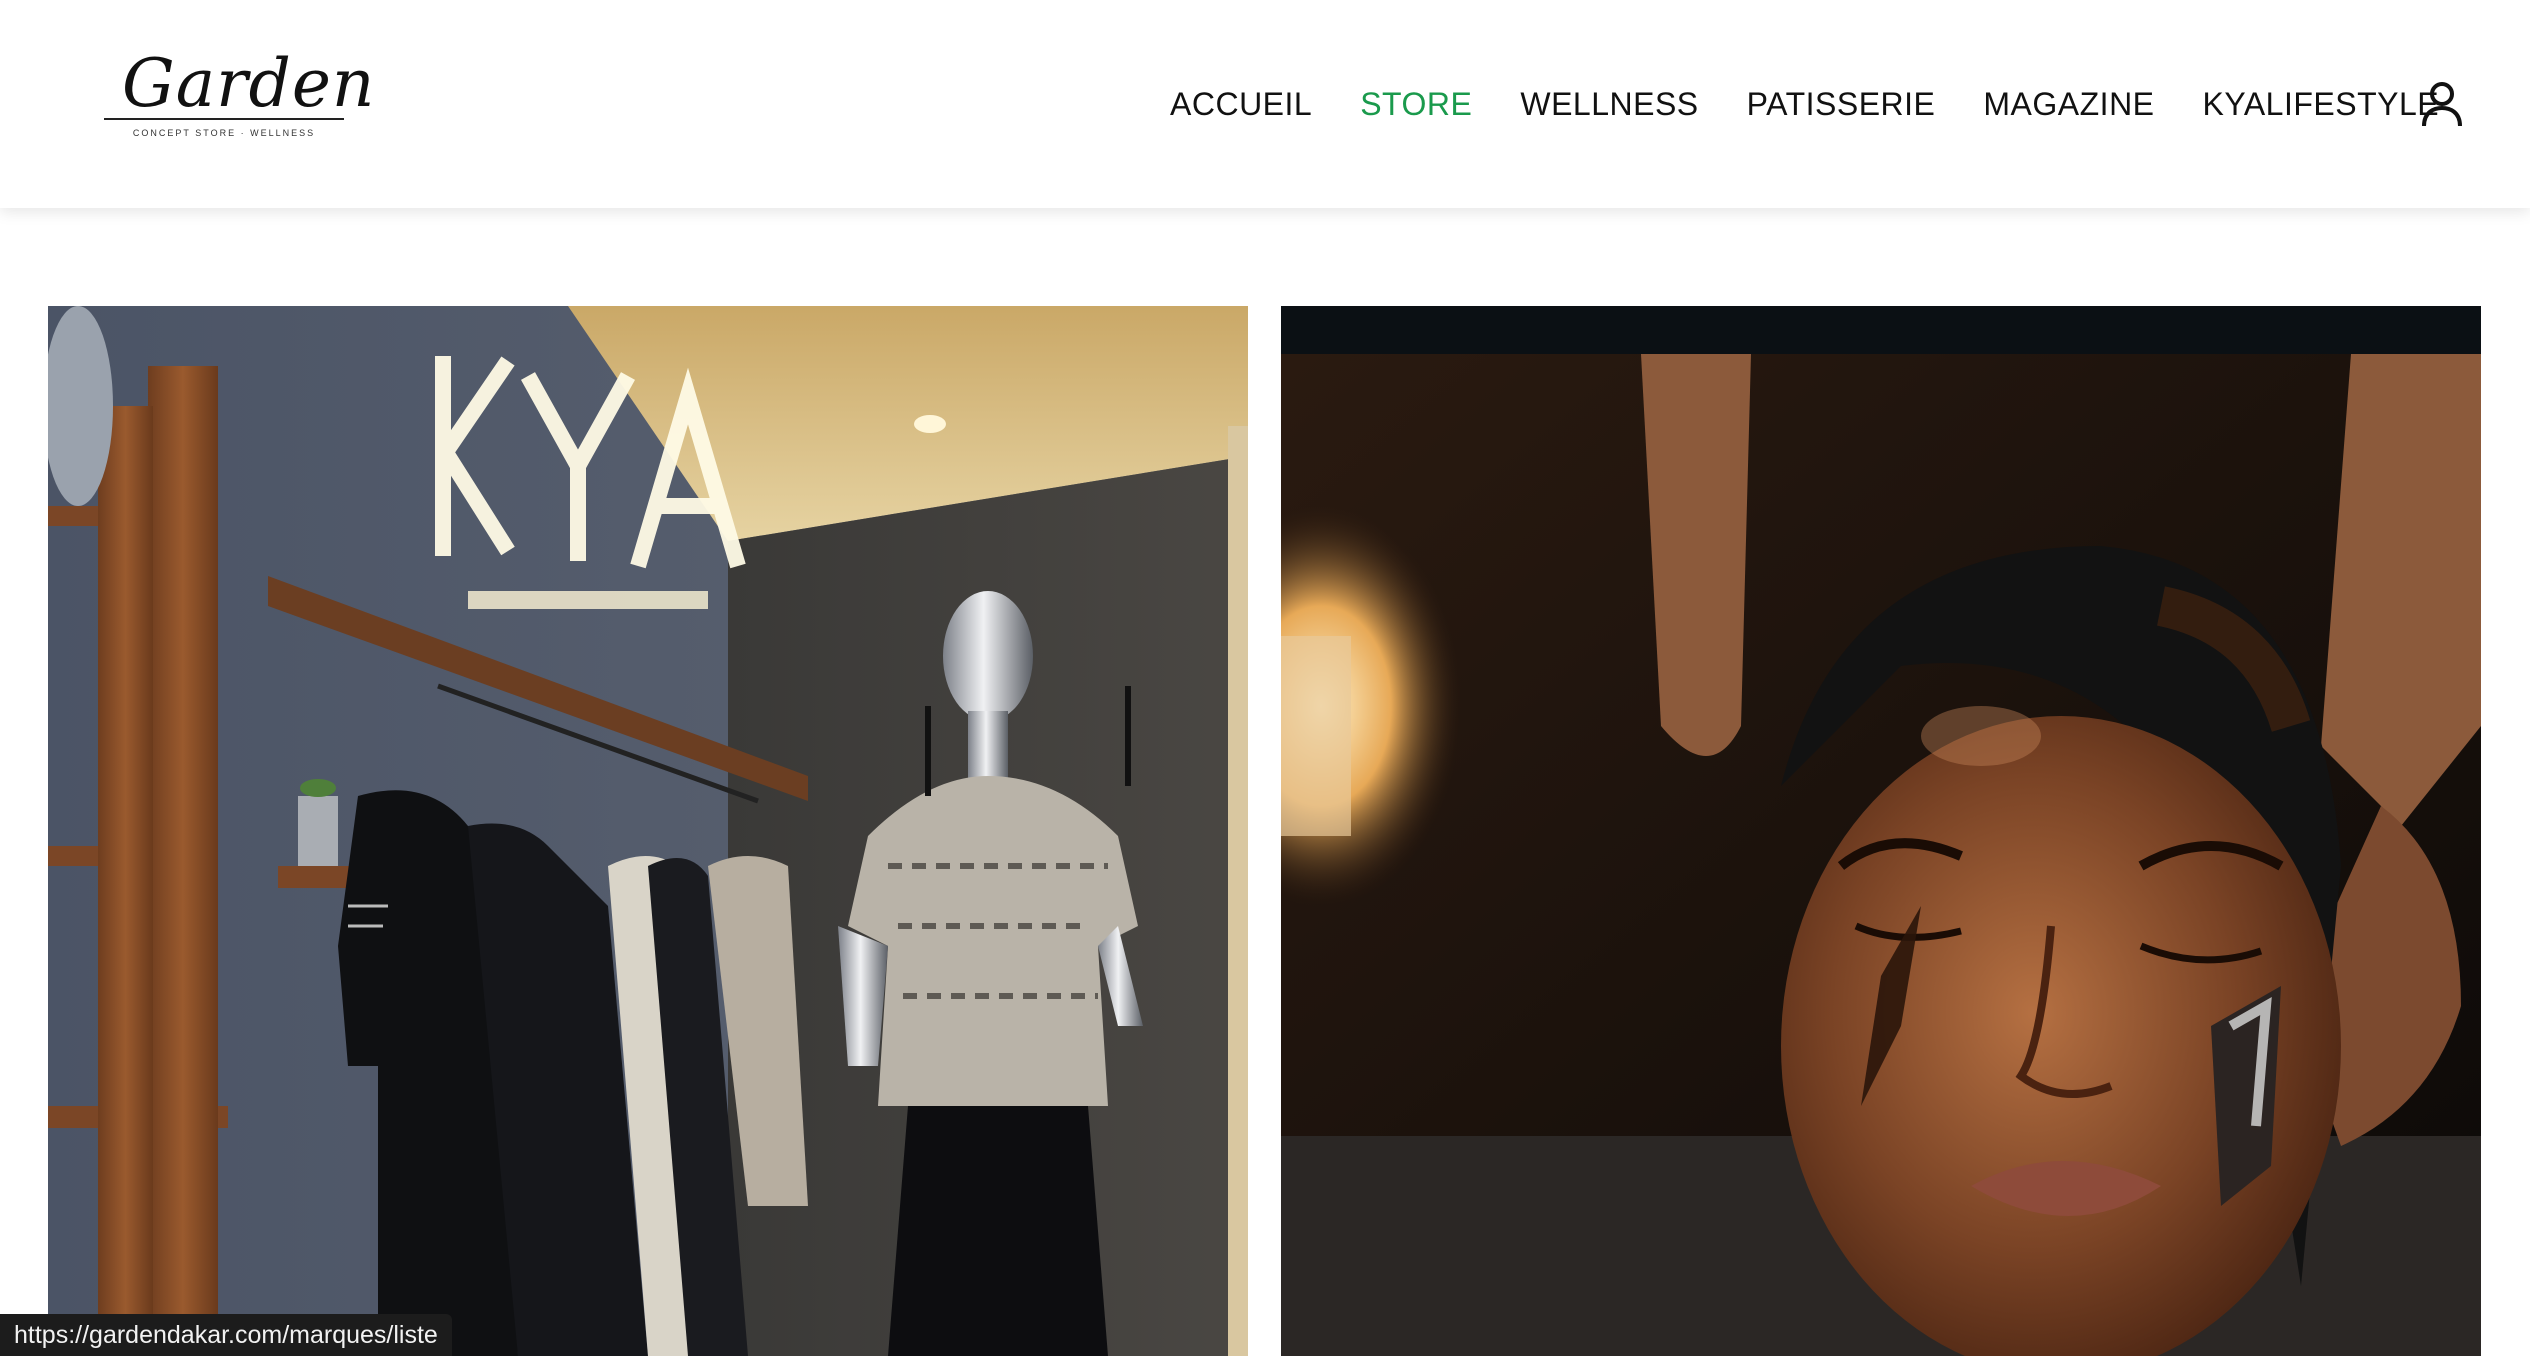 This screenshot has width=2530, height=1356. What do you see at coordinates (249, 83) in the screenshot?
I see `logo-wordmark: Garden` at bounding box center [249, 83].